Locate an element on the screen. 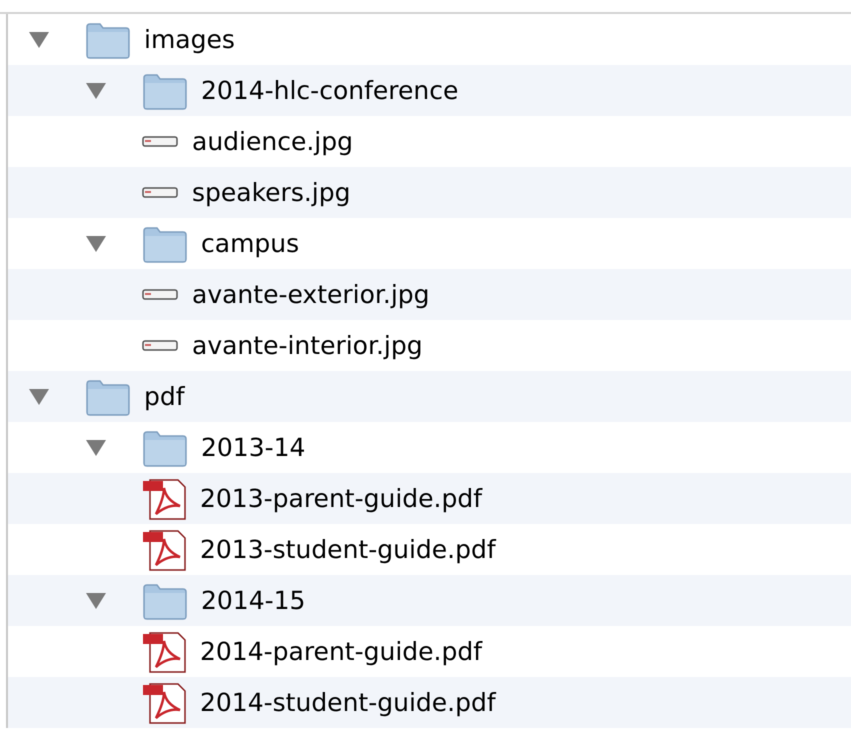  tree-row: avante-exterior.jpg is located at coordinates (429, 294).